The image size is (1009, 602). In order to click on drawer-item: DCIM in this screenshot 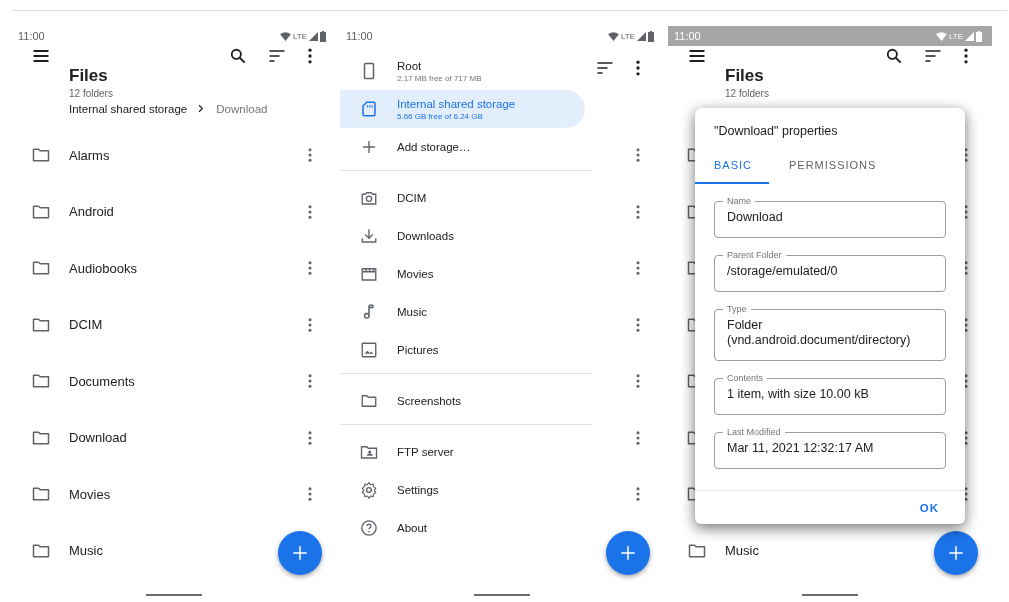, I will do `click(462, 198)`.